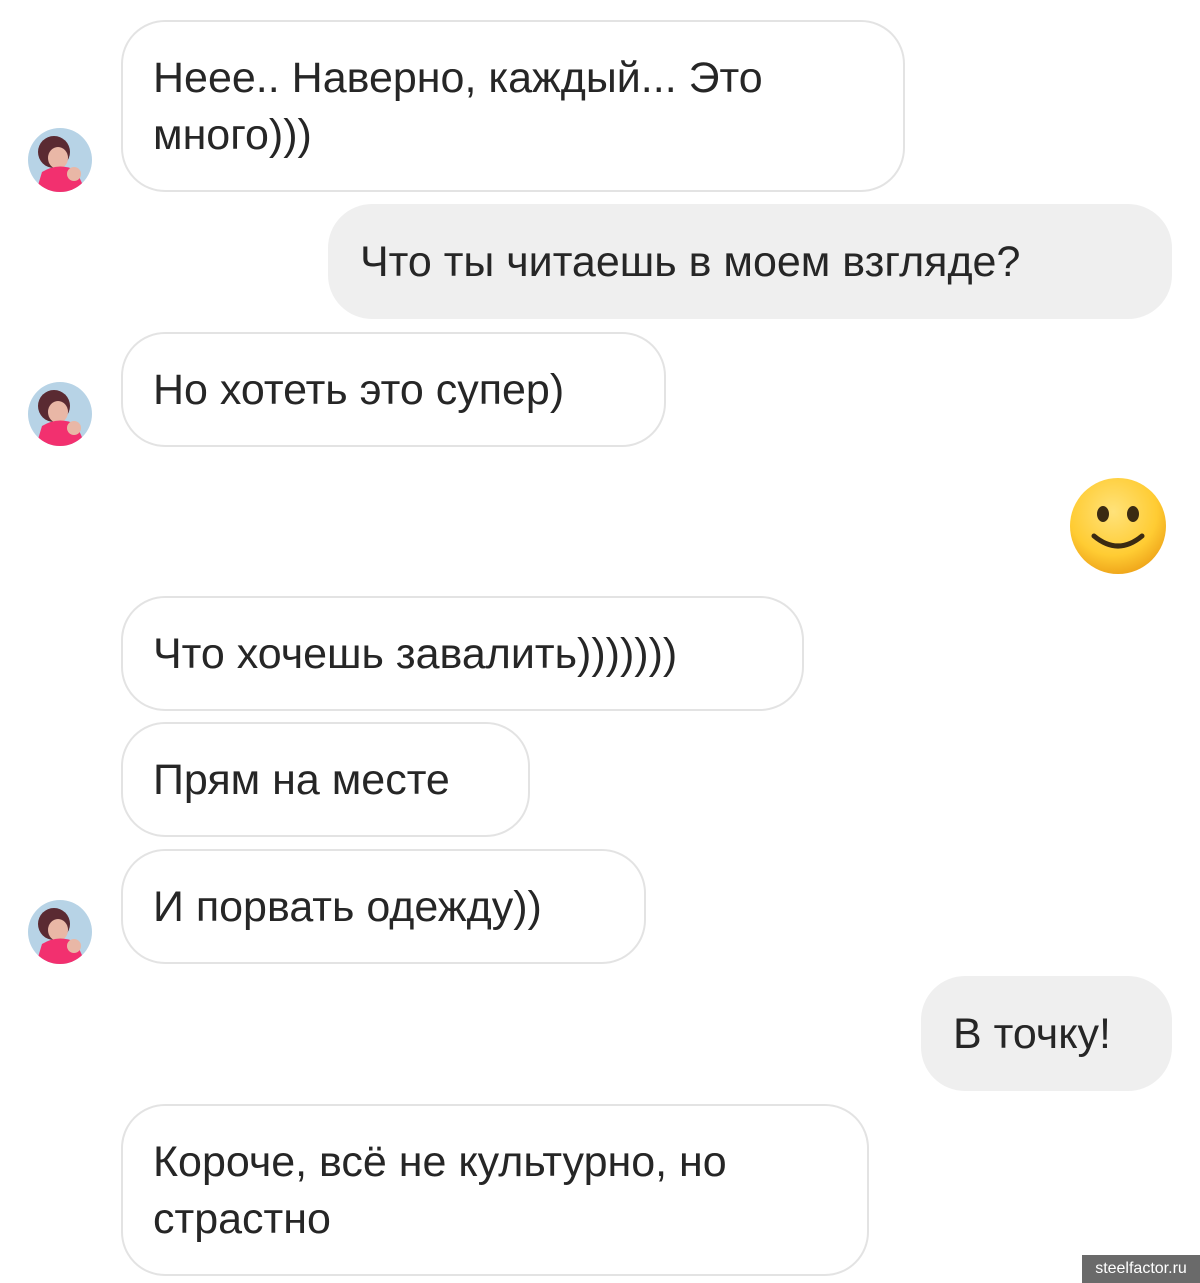  I want to click on message-bubble-incoming: Что хочешь завалить))))))), so click(462, 653).